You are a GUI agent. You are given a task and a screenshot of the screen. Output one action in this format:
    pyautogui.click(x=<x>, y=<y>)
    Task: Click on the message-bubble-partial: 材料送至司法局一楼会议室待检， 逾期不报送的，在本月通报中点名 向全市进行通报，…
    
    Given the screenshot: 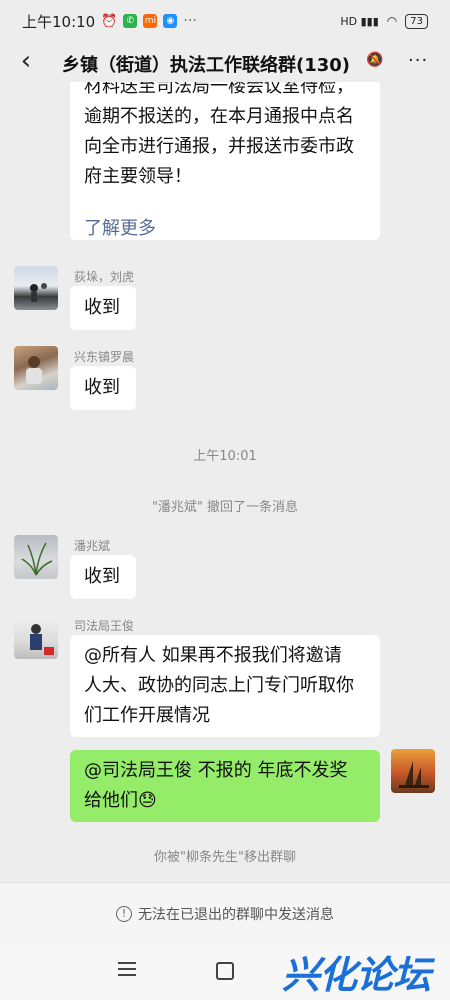 What is the action you would take?
    pyautogui.click(x=225, y=161)
    